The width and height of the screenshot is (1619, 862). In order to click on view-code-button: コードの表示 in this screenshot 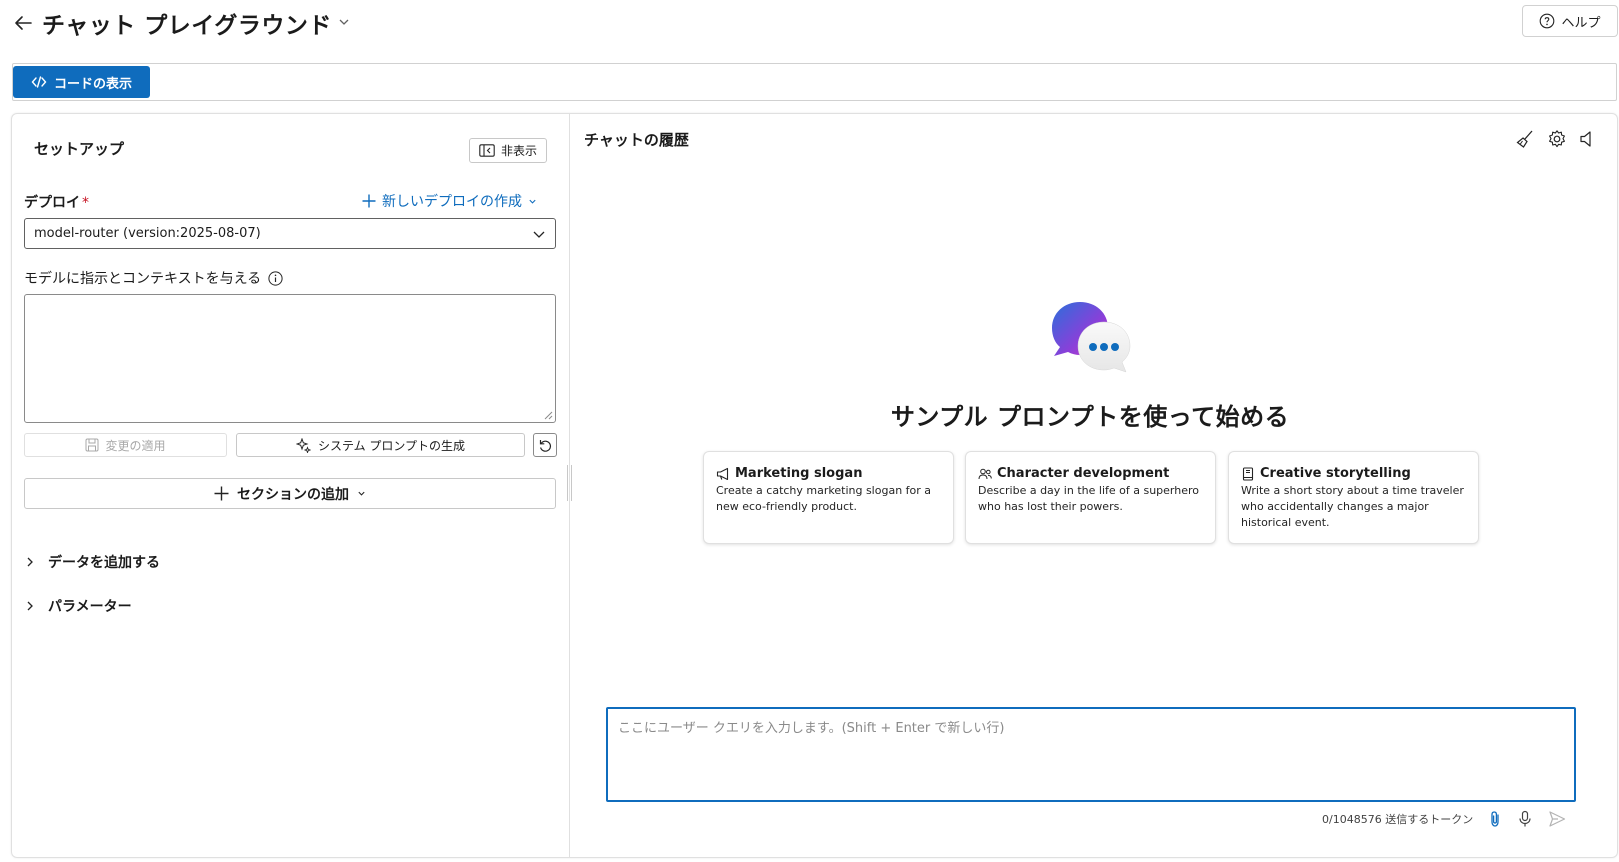, I will do `click(81, 82)`.